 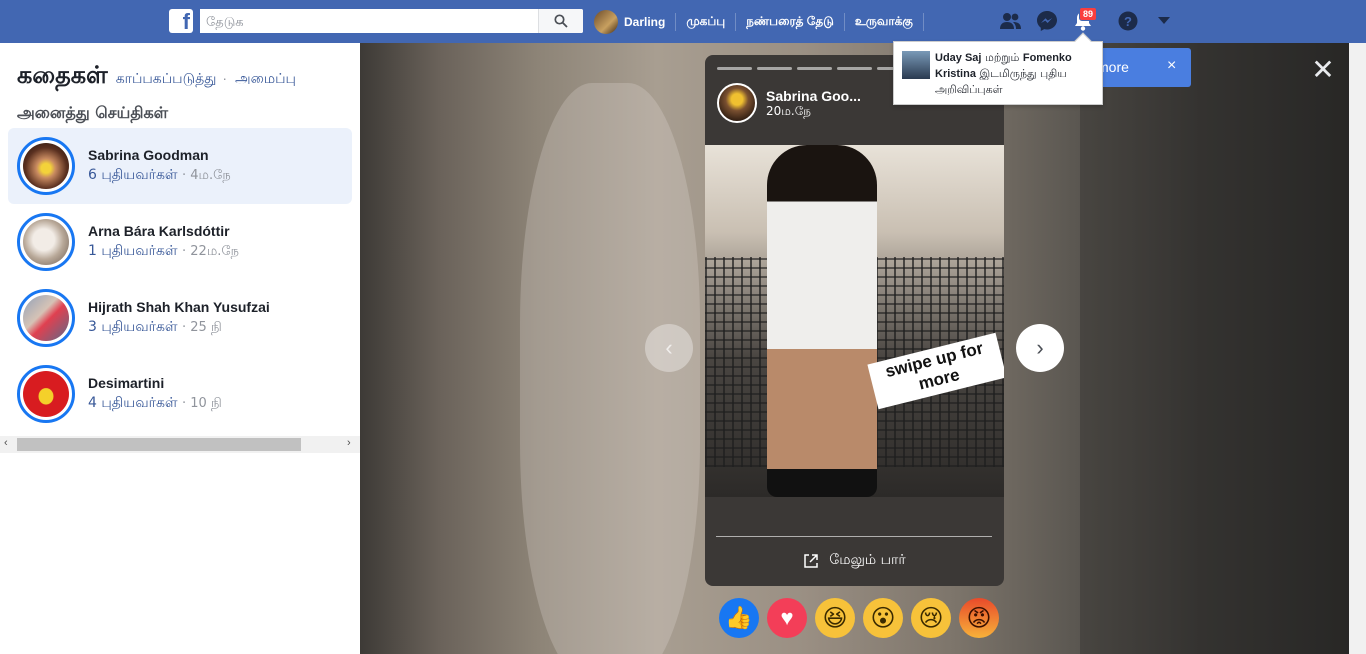 What do you see at coordinates (159, 444) in the screenshot?
I see `scrollbar-thumb` at bounding box center [159, 444].